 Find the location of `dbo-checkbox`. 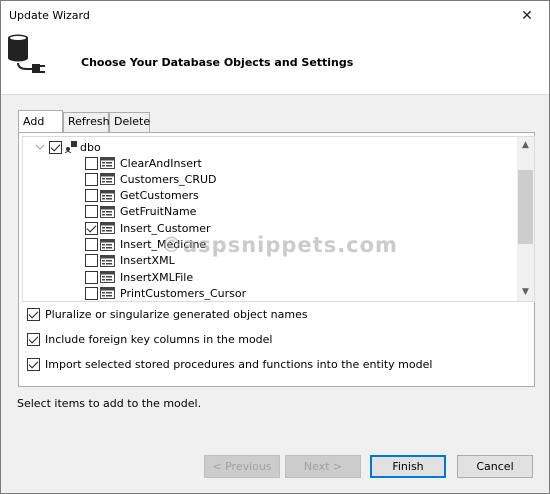

dbo-checkbox is located at coordinates (55, 147).